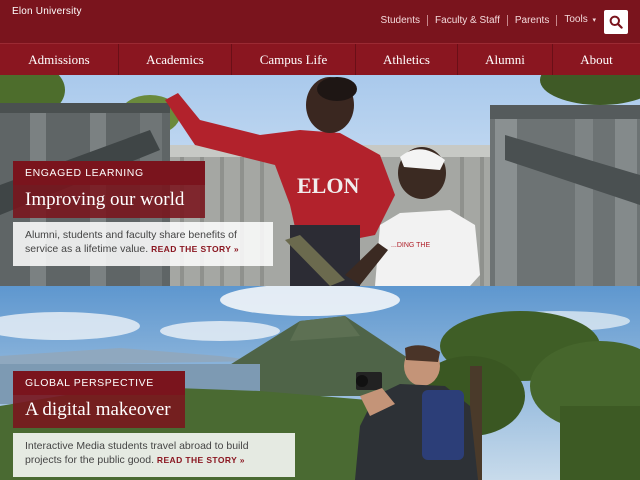  What do you see at coordinates (109, 201) in the screenshot?
I see `story-headline: Improving our world` at bounding box center [109, 201].